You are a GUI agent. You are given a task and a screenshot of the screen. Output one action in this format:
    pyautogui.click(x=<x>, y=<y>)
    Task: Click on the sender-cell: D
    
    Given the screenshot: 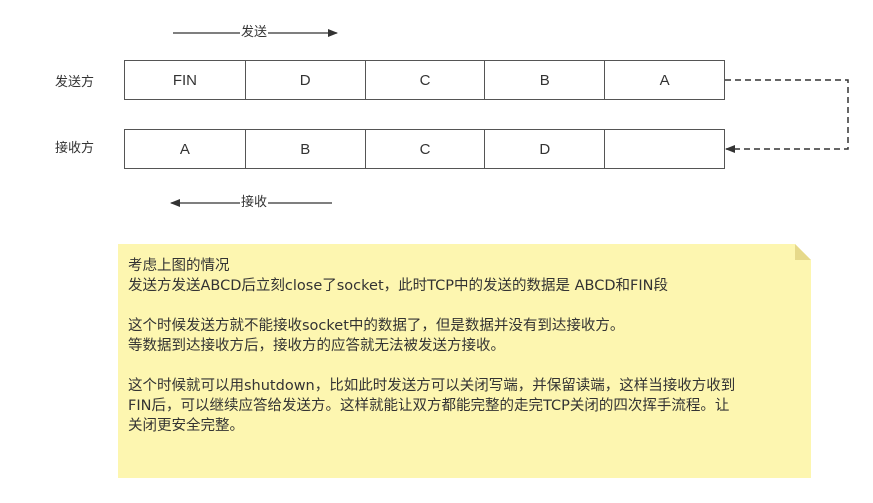 What is the action you would take?
    pyautogui.click(x=304, y=80)
    